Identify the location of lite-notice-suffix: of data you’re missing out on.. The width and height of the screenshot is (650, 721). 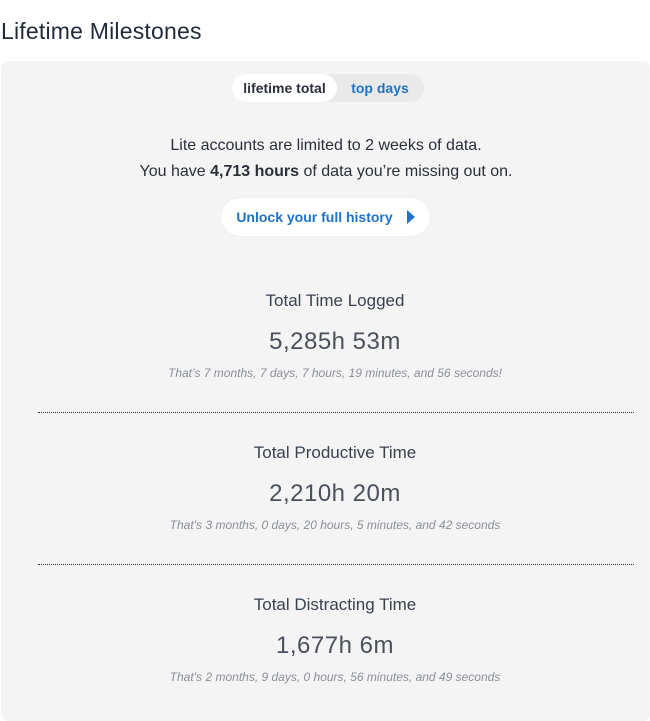
(406, 171).